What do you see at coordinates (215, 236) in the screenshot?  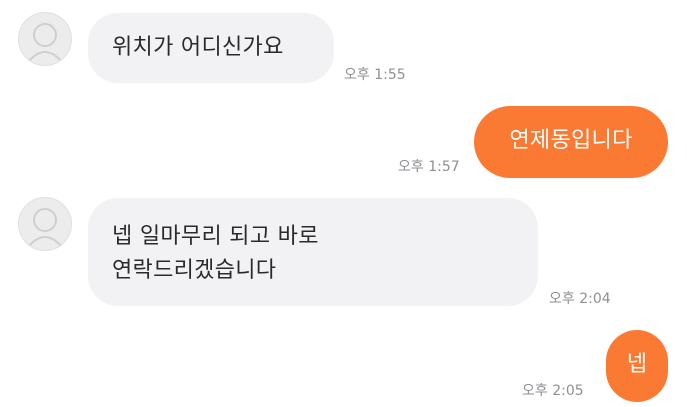 I see `message-text-line: 넵 일마무리 되고 바로` at bounding box center [215, 236].